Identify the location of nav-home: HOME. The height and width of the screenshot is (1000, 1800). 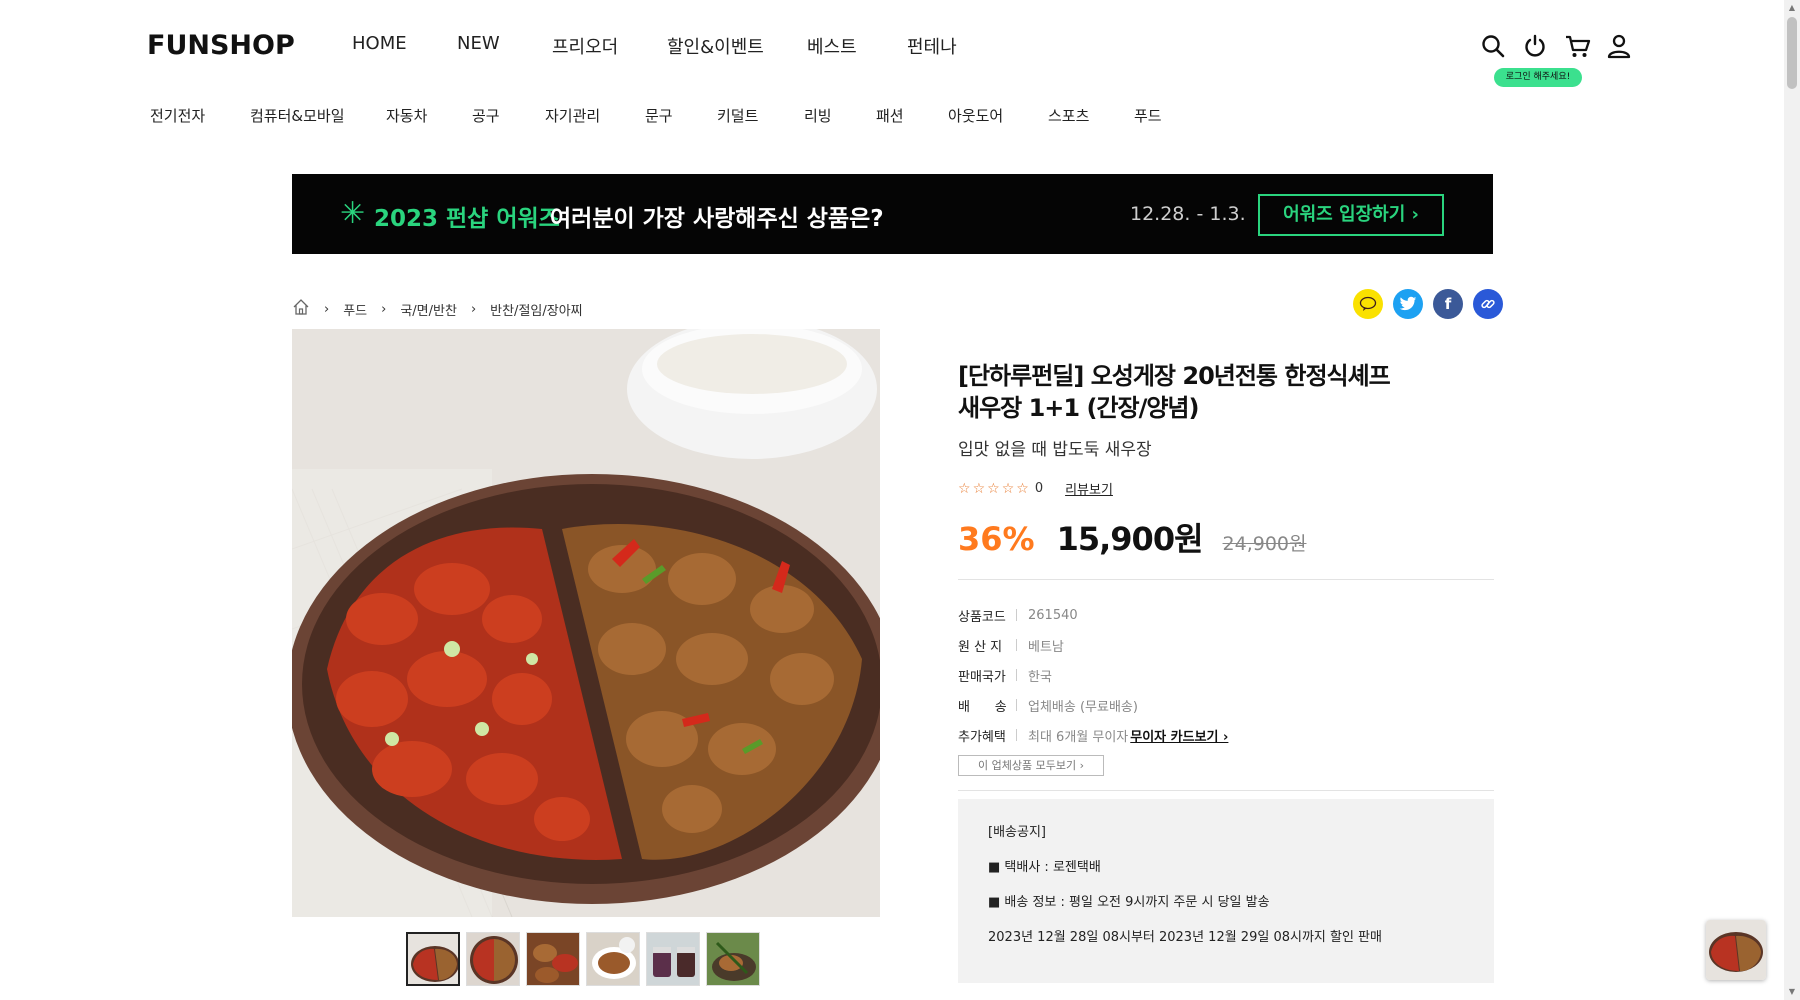
(379, 43).